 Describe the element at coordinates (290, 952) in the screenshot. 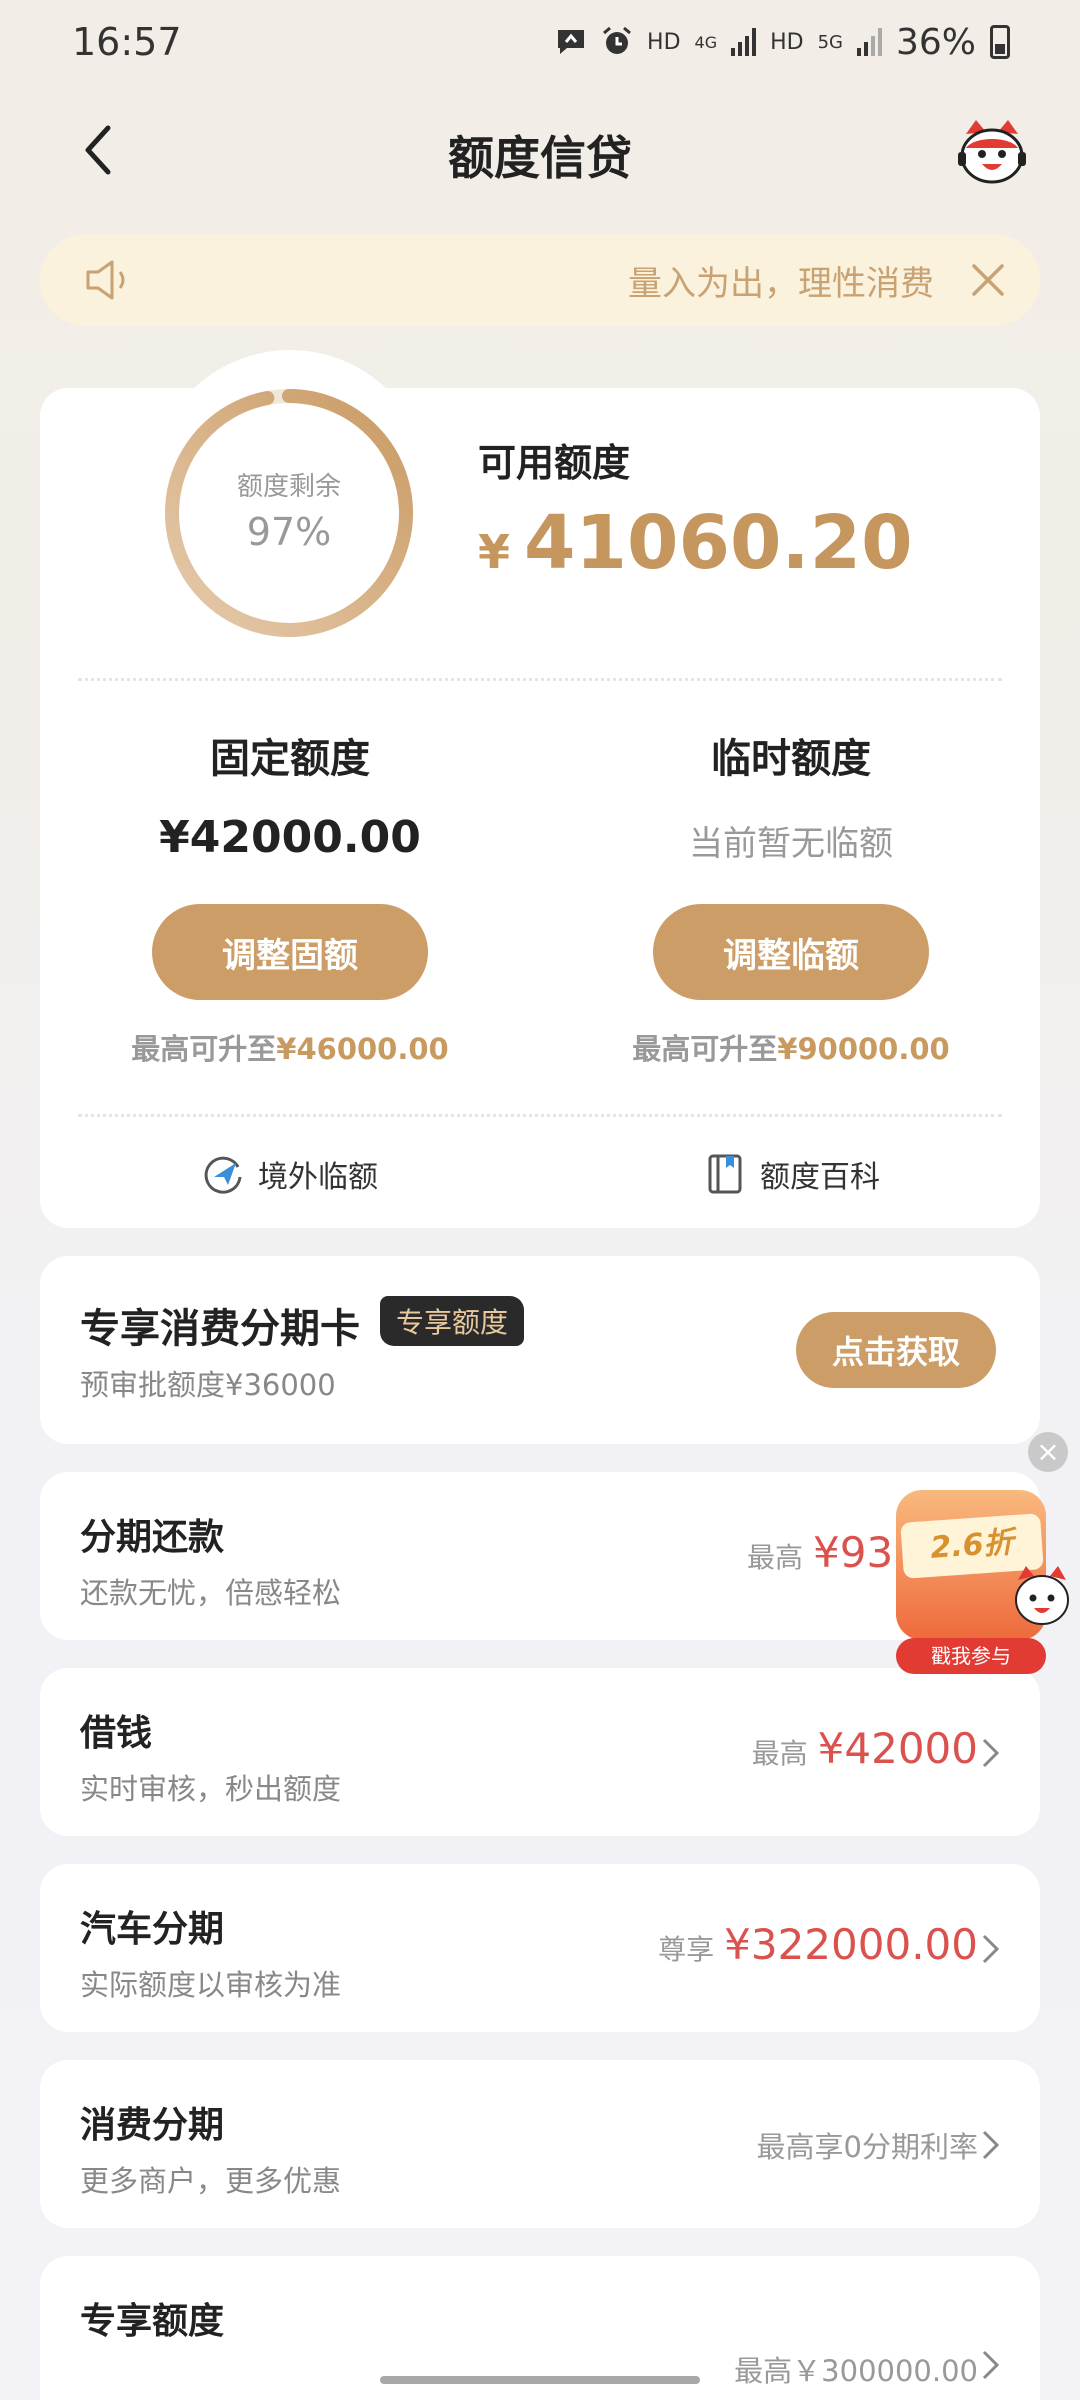

I see `adjust-fixed-limit-button: 调整固额` at that location.